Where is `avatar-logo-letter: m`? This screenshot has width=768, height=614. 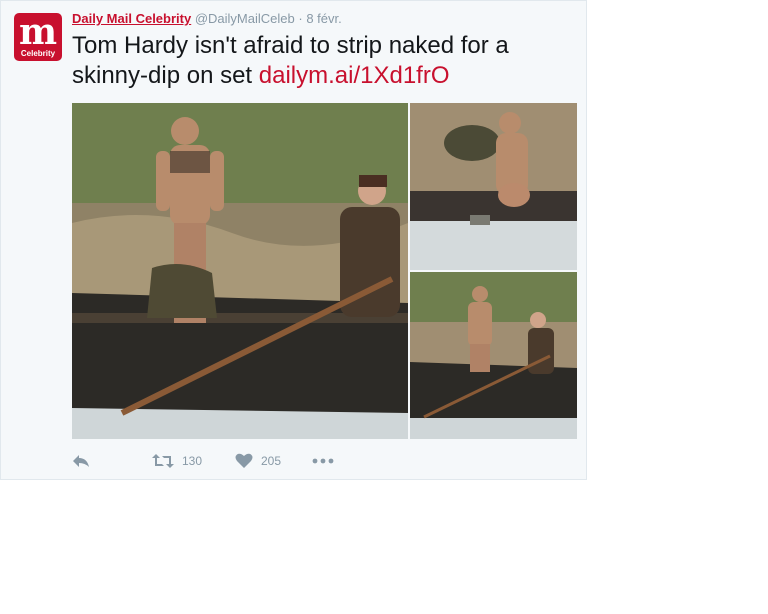 avatar-logo-letter: m is located at coordinates (38, 33).